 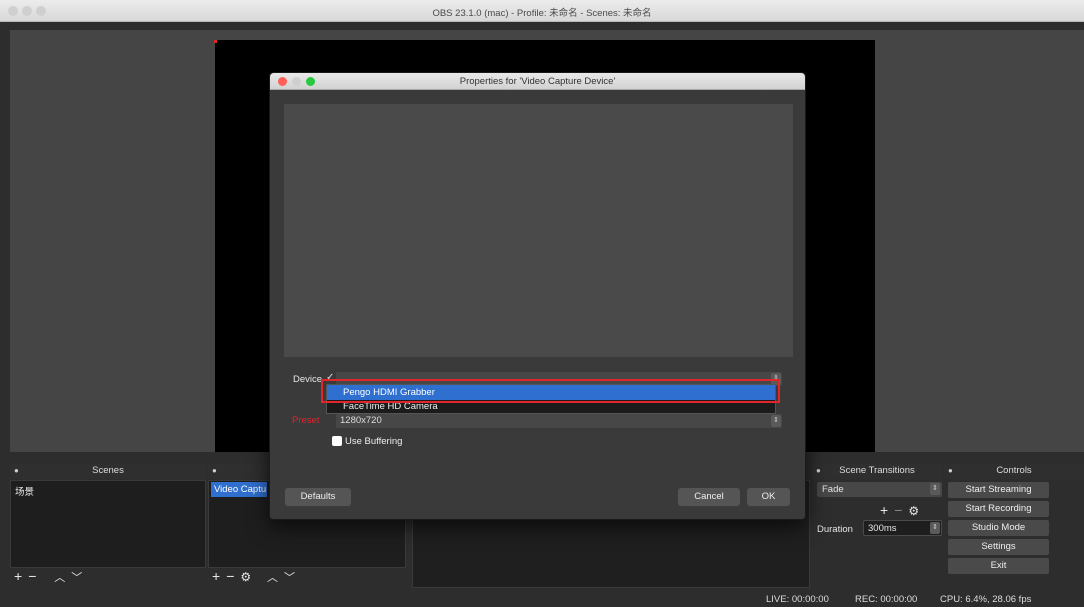 What do you see at coordinates (1014, 471) in the screenshot?
I see `controls-dock-title: ● Controls` at bounding box center [1014, 471].